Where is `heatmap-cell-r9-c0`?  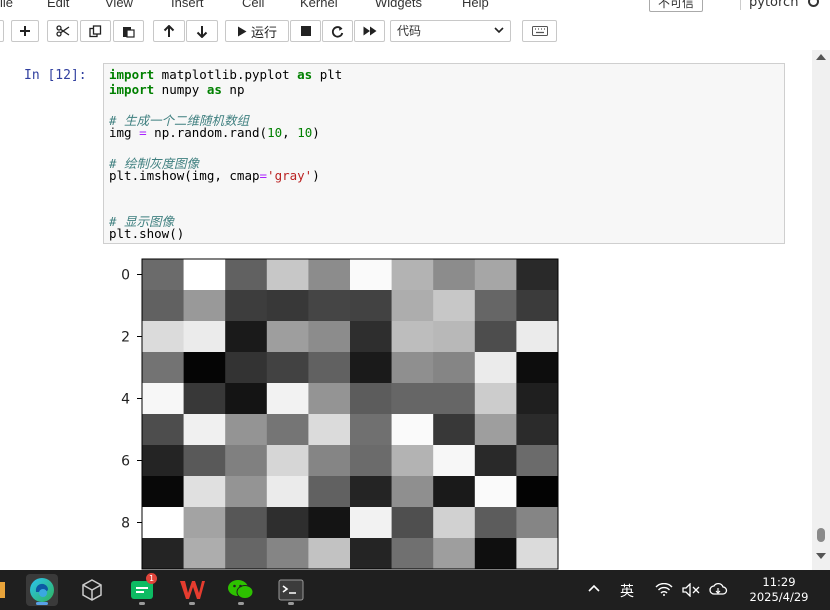 heatmap-cell-r9-c0 is located at coordinates (163, 554).